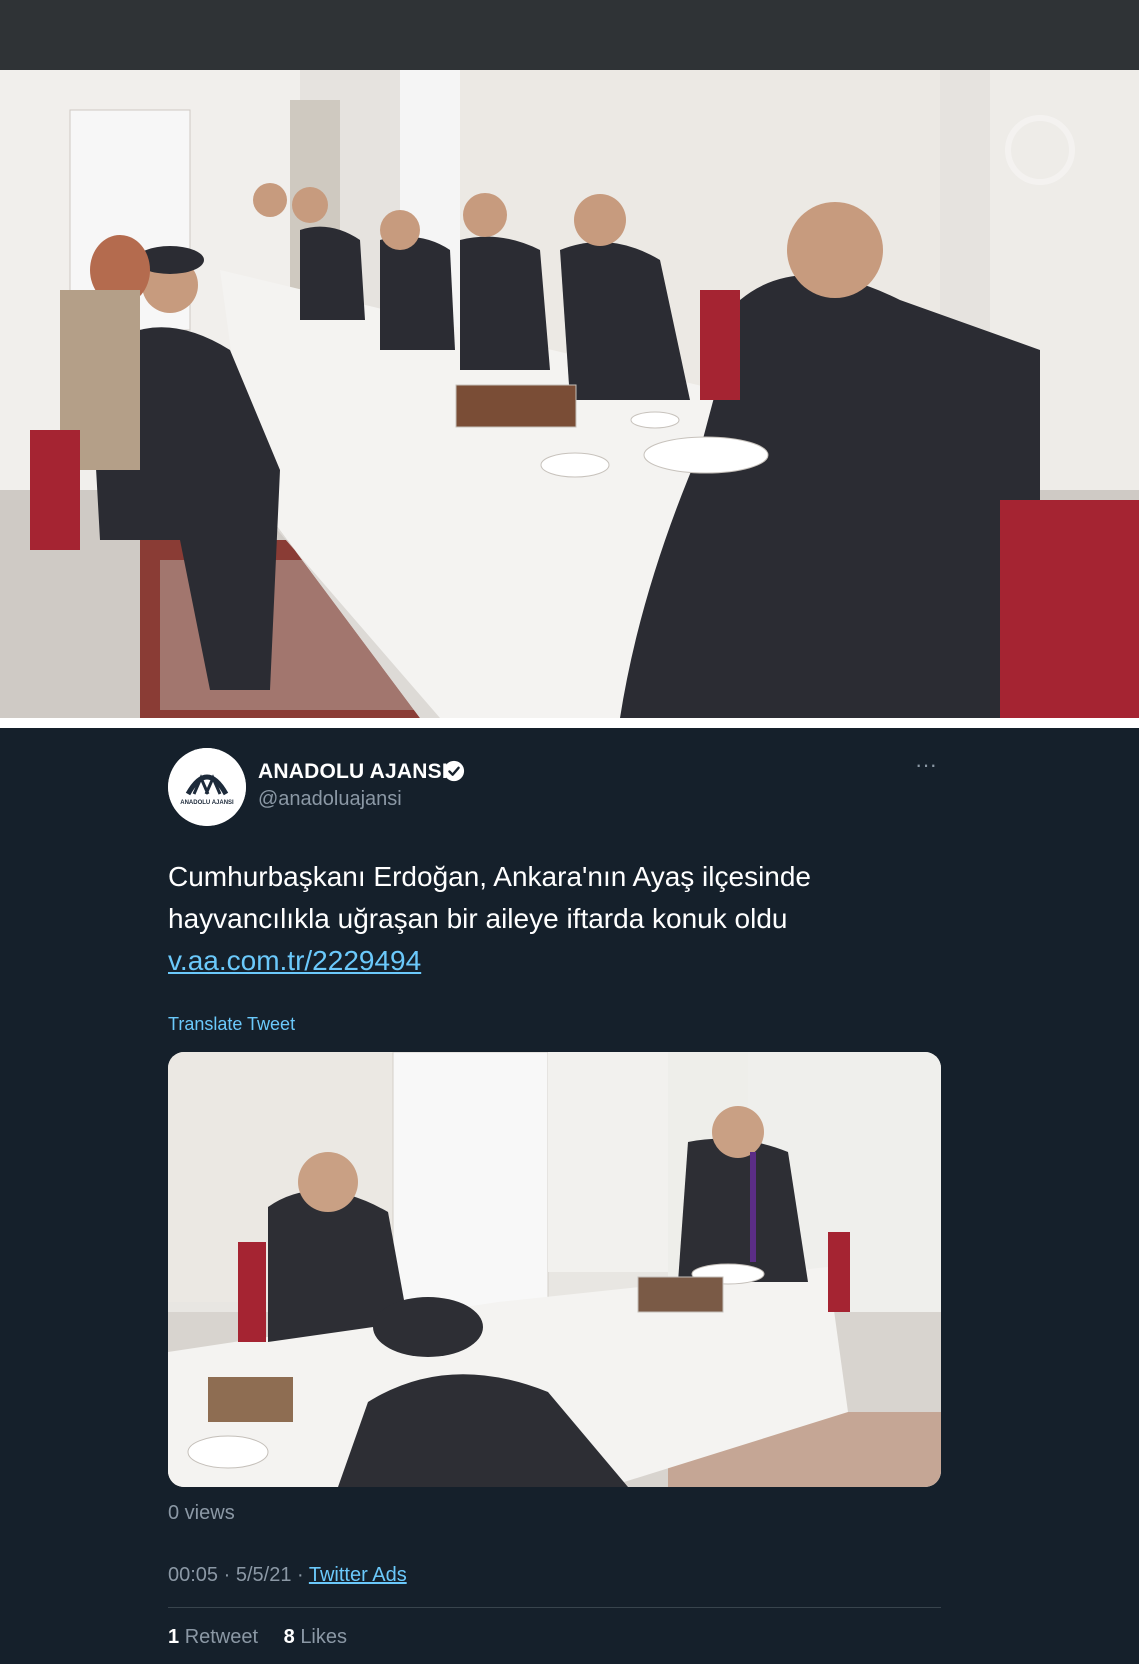  I want to click on likes-label: Likes, so click(324, 1637).